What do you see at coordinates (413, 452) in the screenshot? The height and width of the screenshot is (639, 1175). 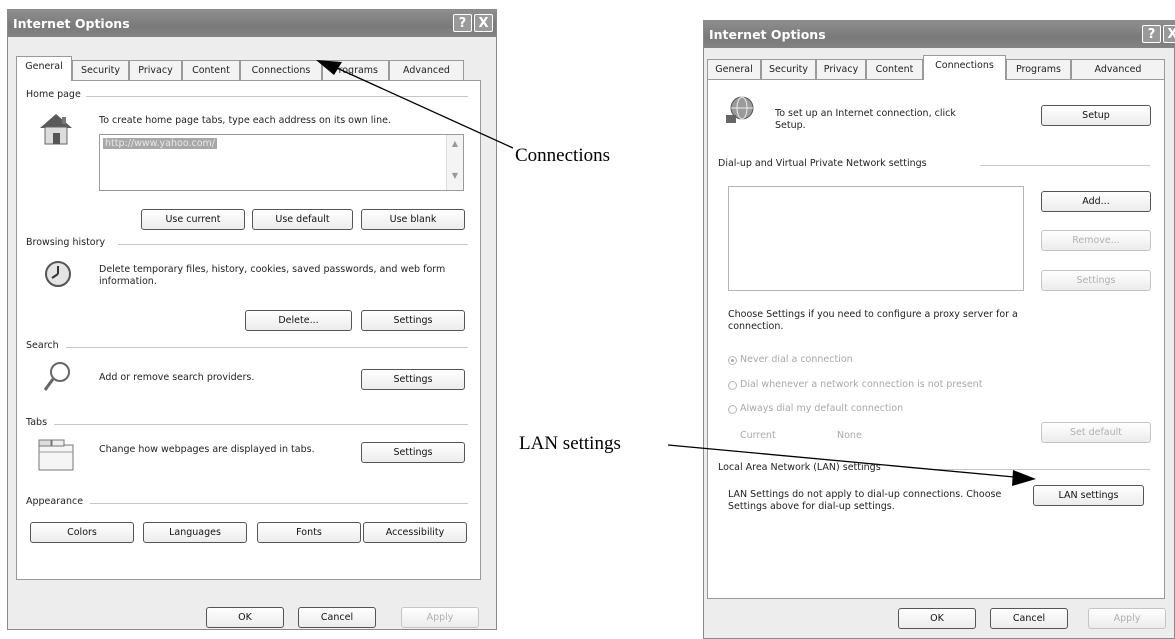 I see `tabs-settings-button: Settings` at bounding box center [413, 452].